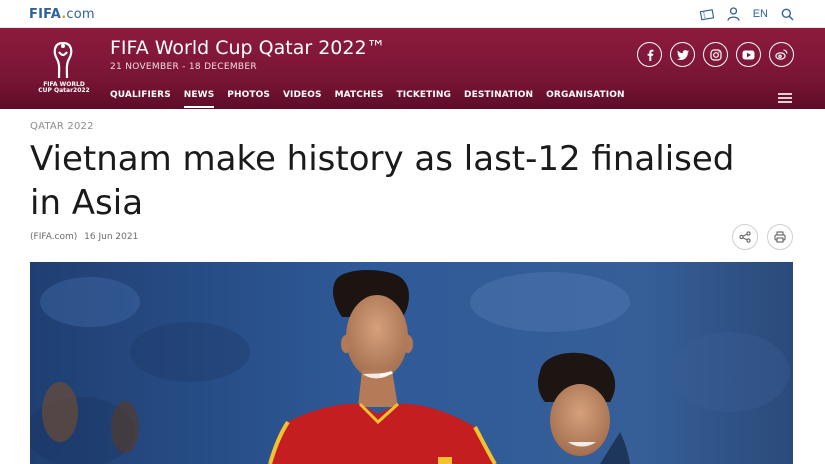  What do you see at coordinates (248, 99) in the screenshot?
I see `nav-photos: PHOTOS` at bounding box center [248, 99].